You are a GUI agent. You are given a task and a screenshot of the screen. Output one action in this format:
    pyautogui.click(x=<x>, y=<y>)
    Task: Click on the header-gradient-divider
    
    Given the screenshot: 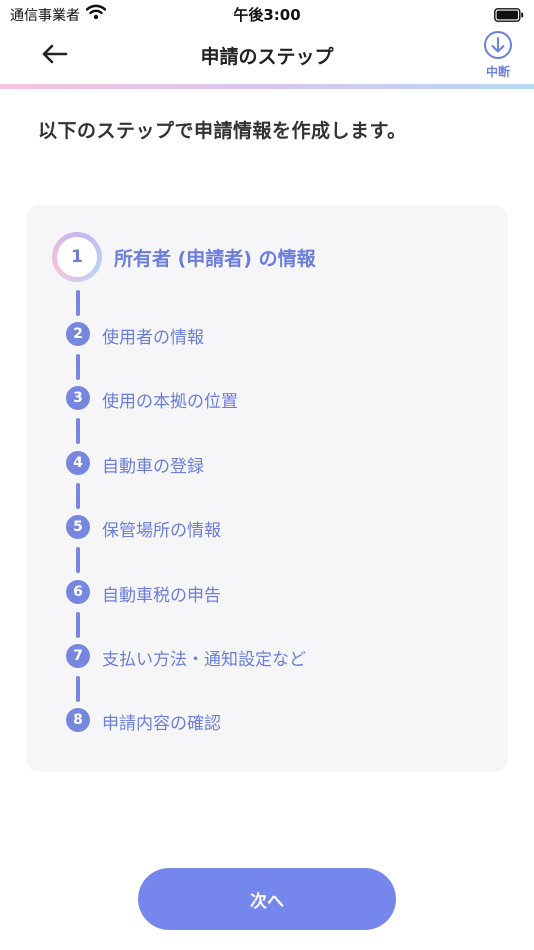 What is the action you would take?
    pyautogui.click(x=267, y=86)
    